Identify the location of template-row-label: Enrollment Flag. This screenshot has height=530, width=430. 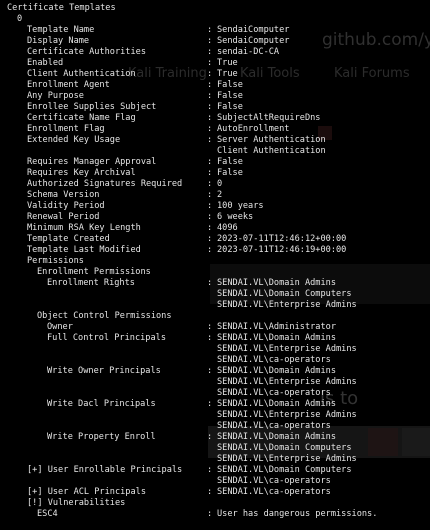
(66, 129).